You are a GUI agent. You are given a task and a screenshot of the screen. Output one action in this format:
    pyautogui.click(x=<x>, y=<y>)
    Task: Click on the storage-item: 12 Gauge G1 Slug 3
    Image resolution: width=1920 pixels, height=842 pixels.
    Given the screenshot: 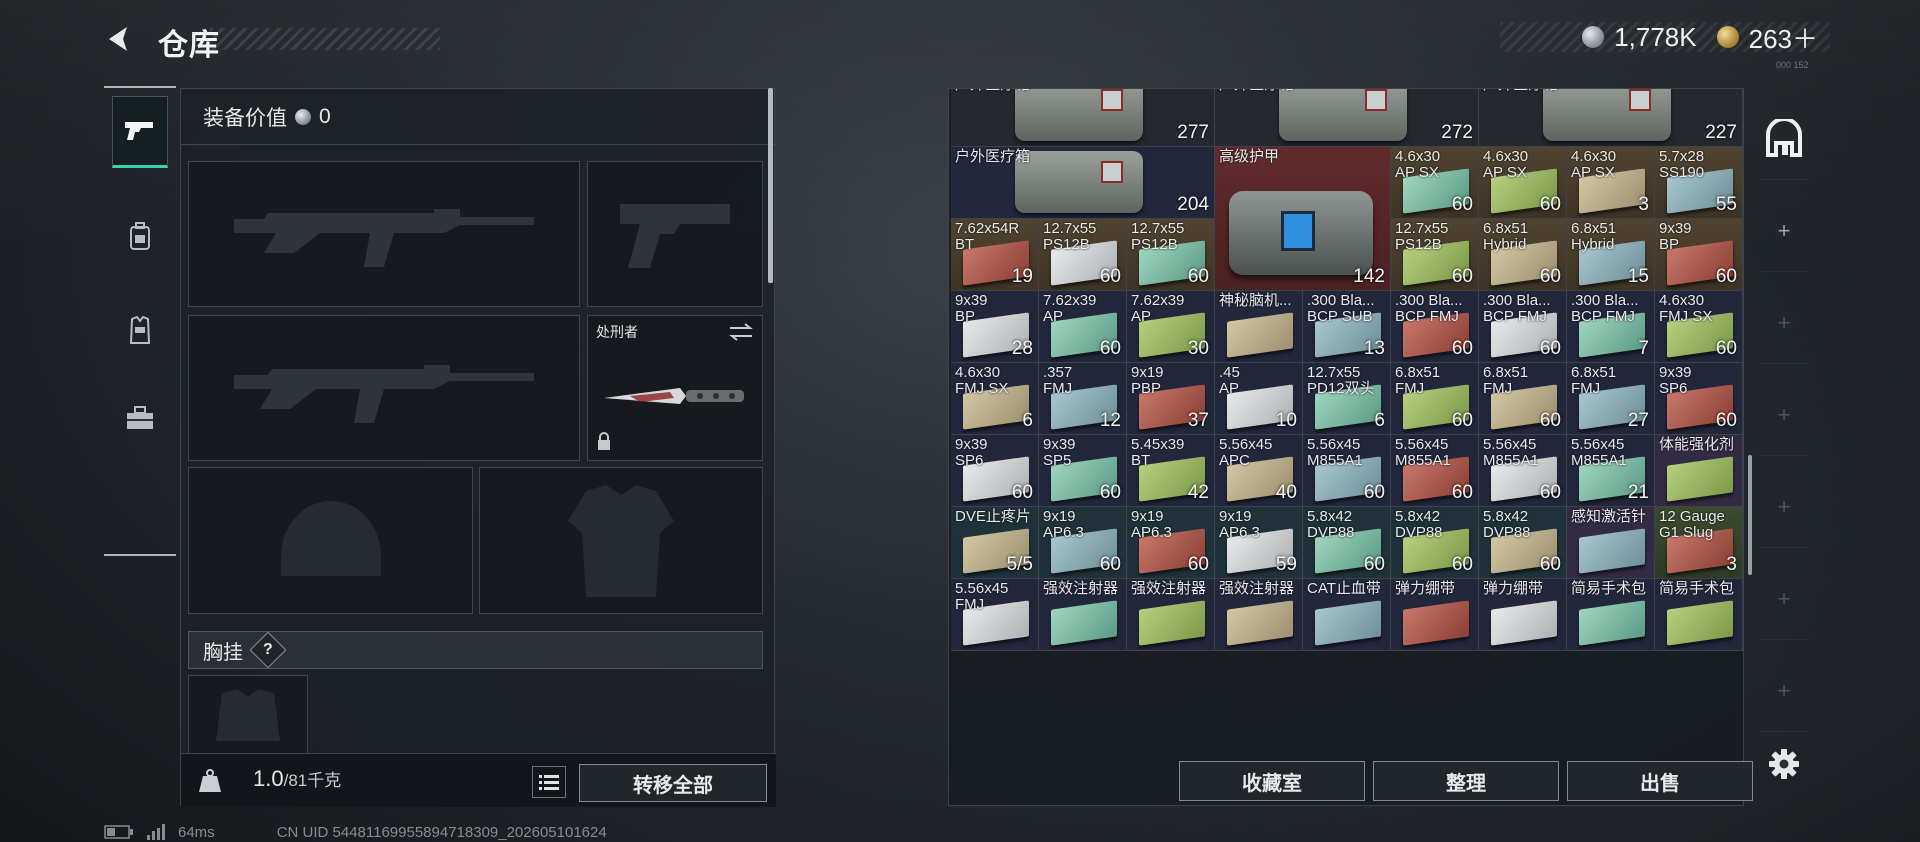 What is the action you would take?
    pyautogui.click(x=1699, y=543)
    